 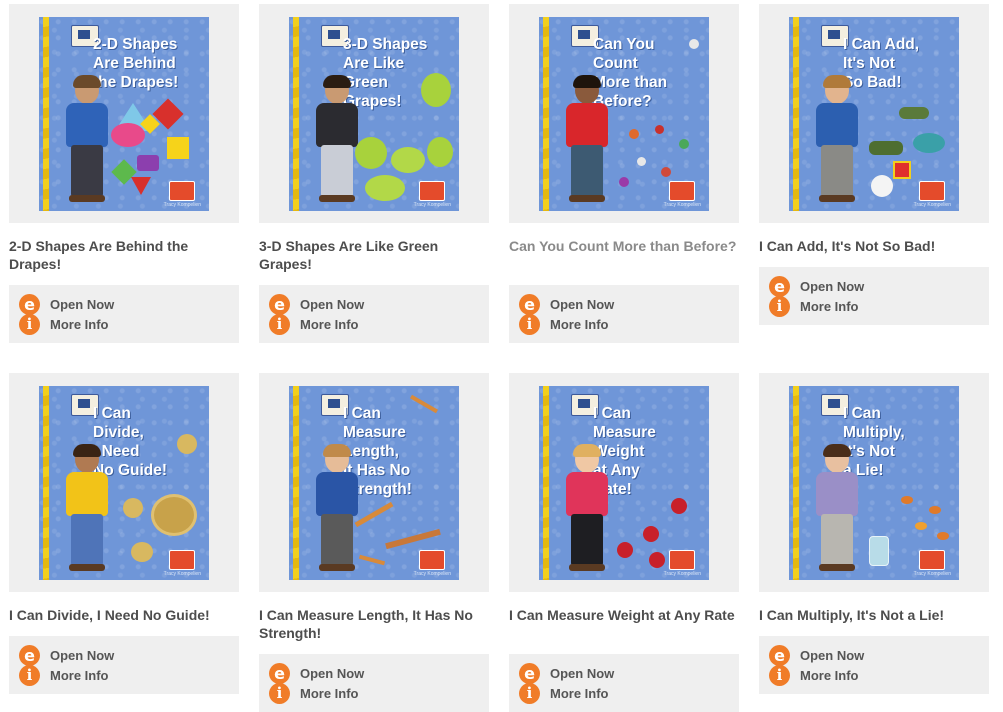 I want to click on toy-dinosaur-image, so click(x=914, y=113).